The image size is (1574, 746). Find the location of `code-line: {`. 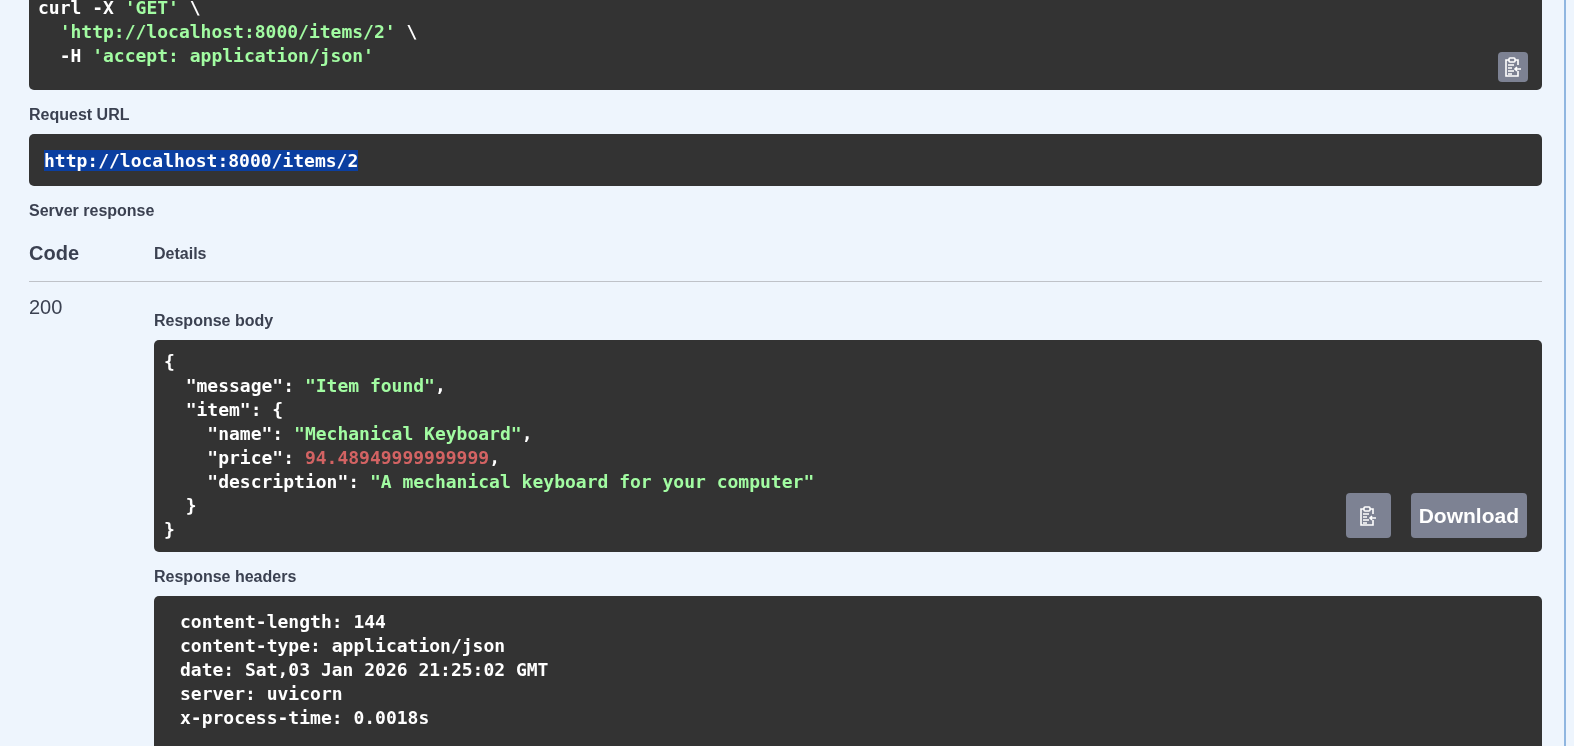

code-line: { is located at coordinates (169, 362).